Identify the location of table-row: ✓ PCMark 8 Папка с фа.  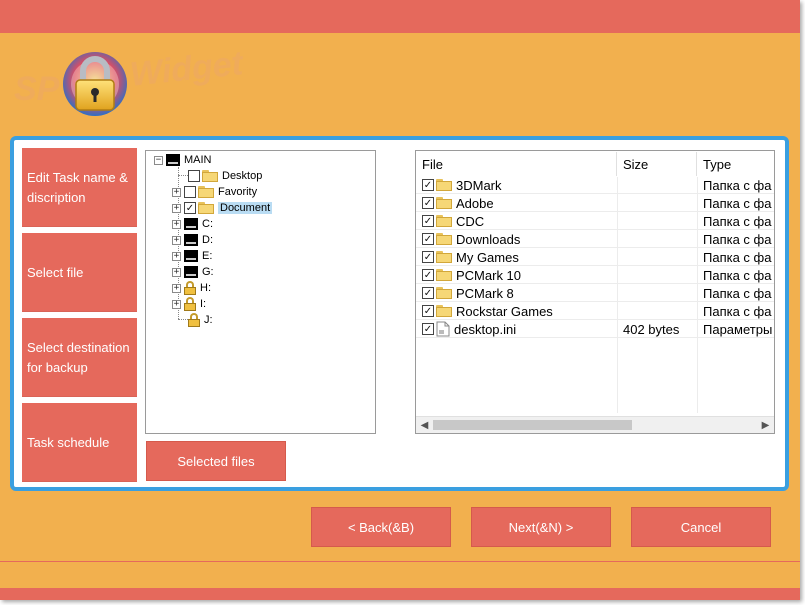
(595, 293).